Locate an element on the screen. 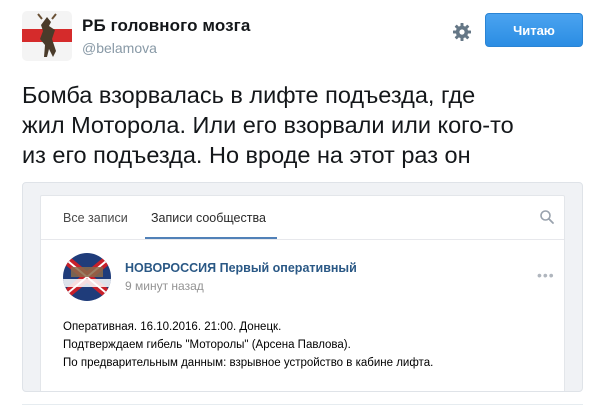 The width and height of the screenshot is (604, 406). avatar is located at coordinates (47, 36).